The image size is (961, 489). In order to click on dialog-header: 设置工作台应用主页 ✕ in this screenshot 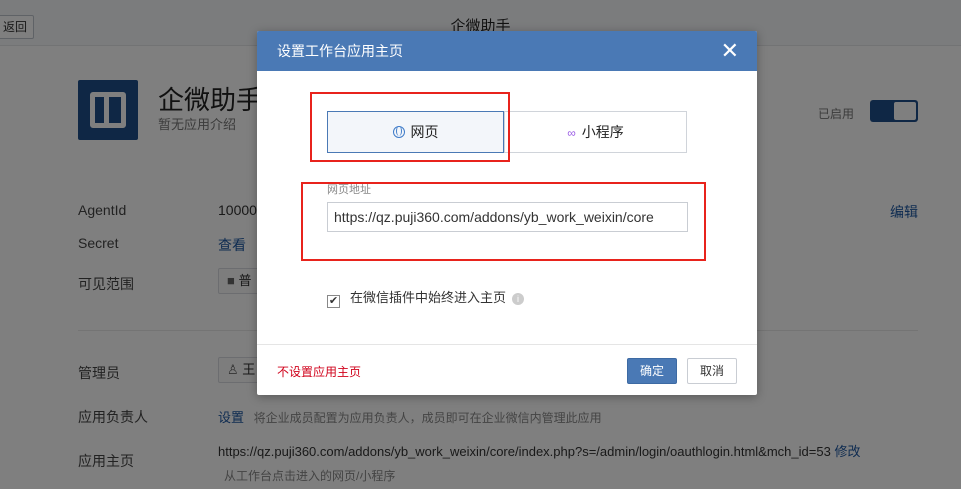, I will do `click(507, 51)`.